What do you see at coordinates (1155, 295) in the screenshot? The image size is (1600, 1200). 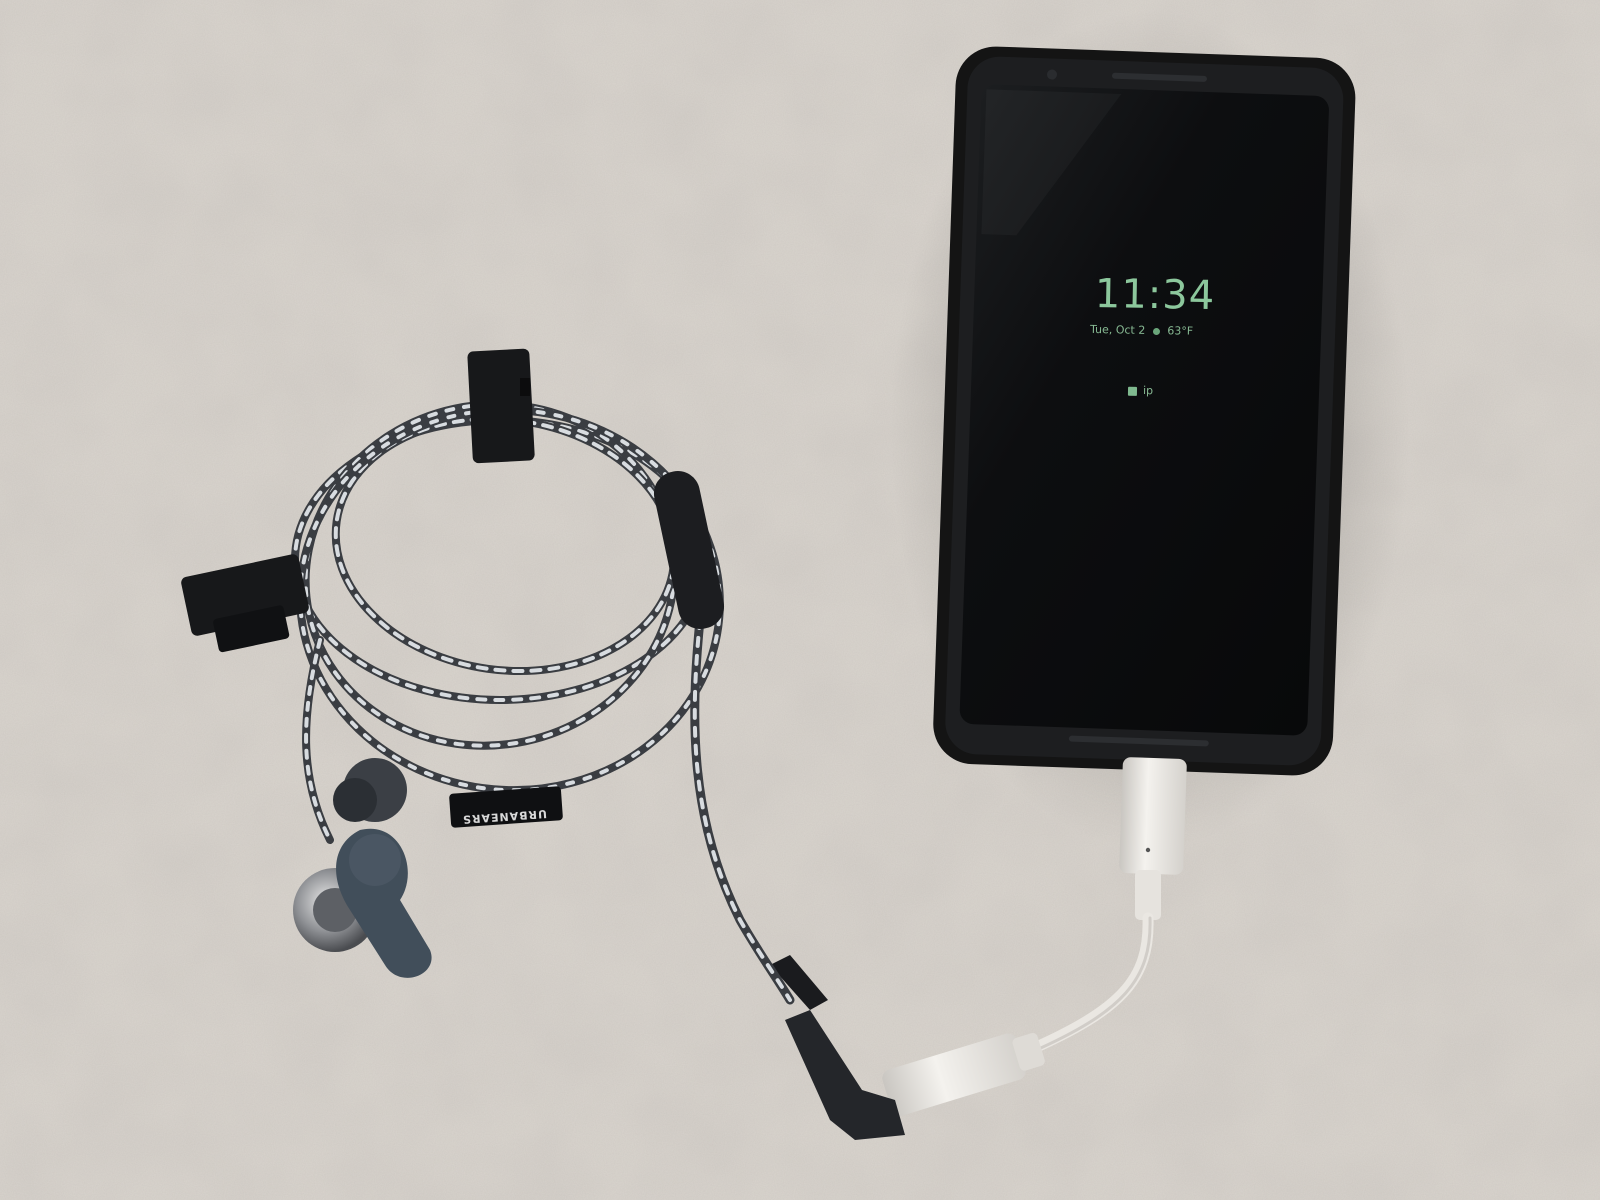 I see `lock-screen-clock: 11:34` at bounding box center [1155, 295].